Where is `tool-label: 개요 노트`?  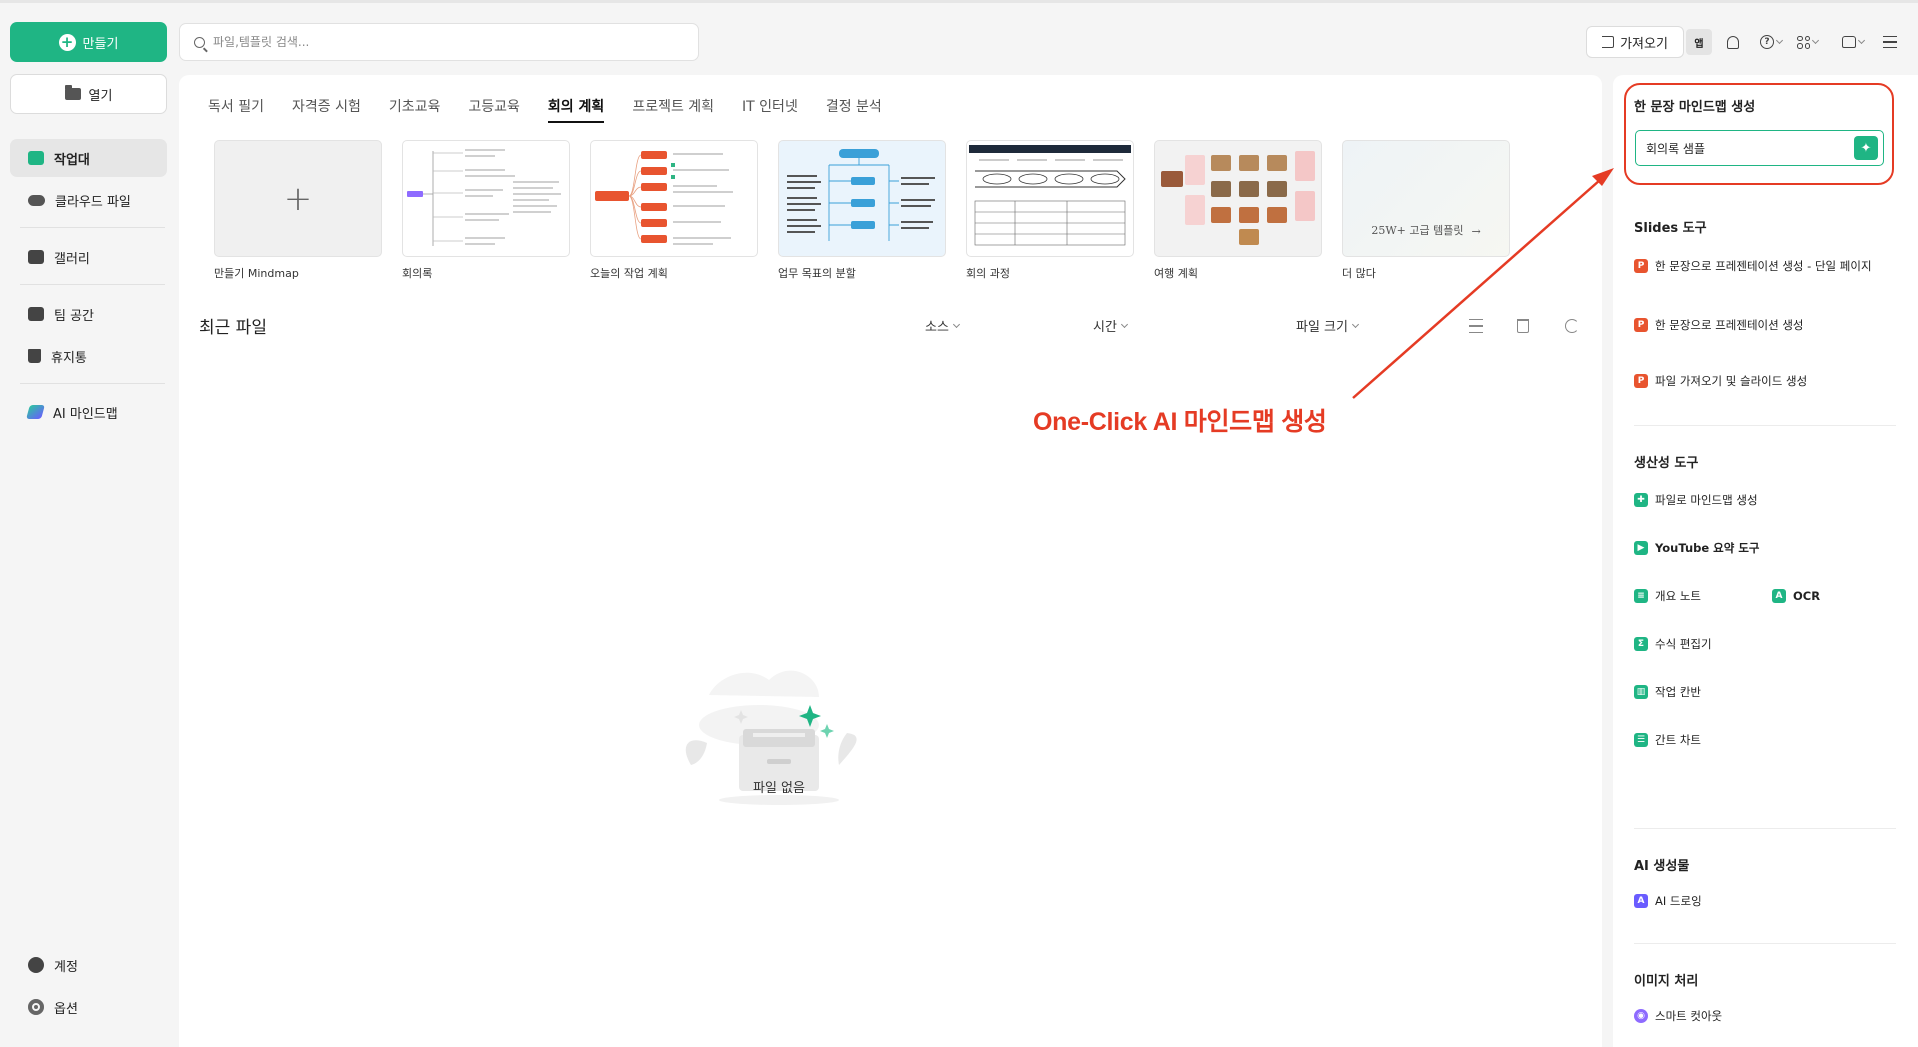
tool-label: 개요 노트 is located at coordinates (1678, 596).